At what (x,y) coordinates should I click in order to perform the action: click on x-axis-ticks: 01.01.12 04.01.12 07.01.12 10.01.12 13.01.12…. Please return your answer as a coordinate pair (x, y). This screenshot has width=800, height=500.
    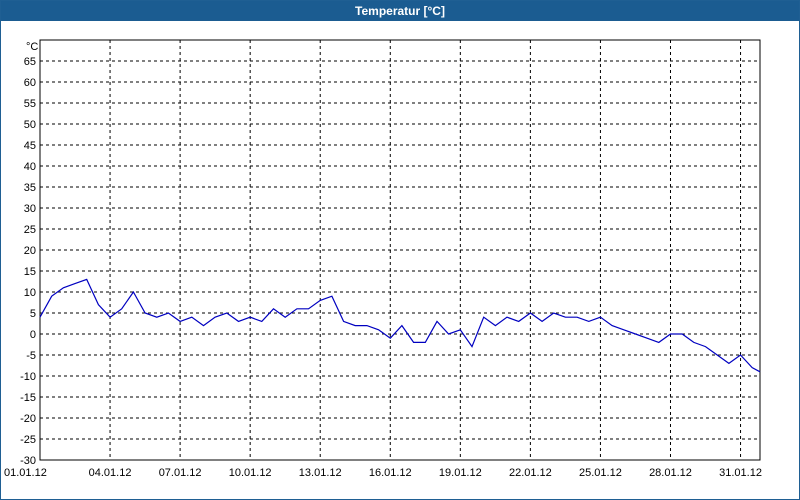
    Looking at the image, I should click on (383, 473).